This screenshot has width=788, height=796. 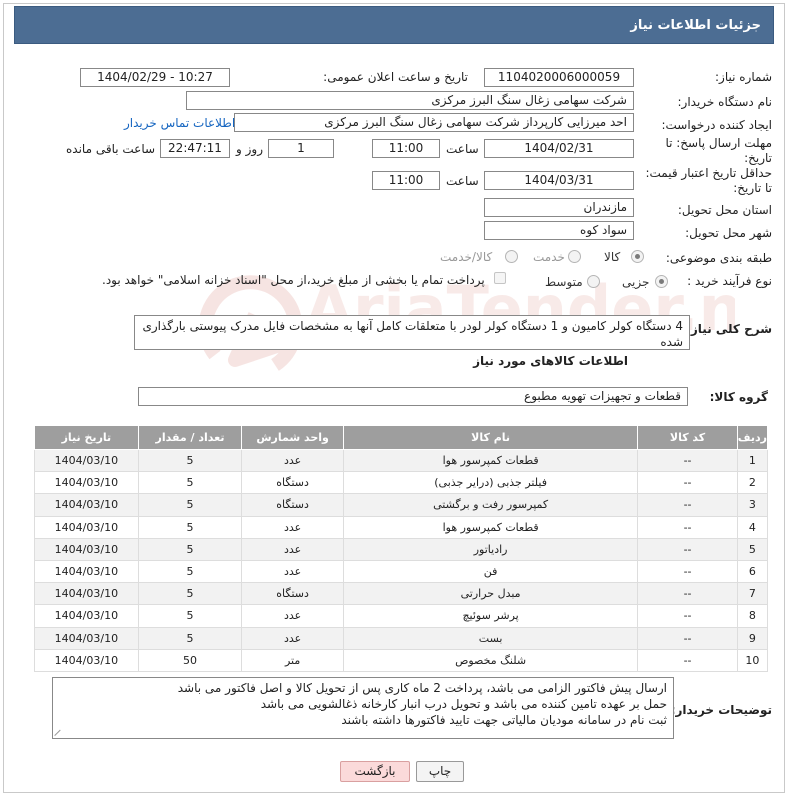 What do you see at coordinates (249, 149) in the screenshot?
I see `days-label: روز و` at bounding box center [249, 149].